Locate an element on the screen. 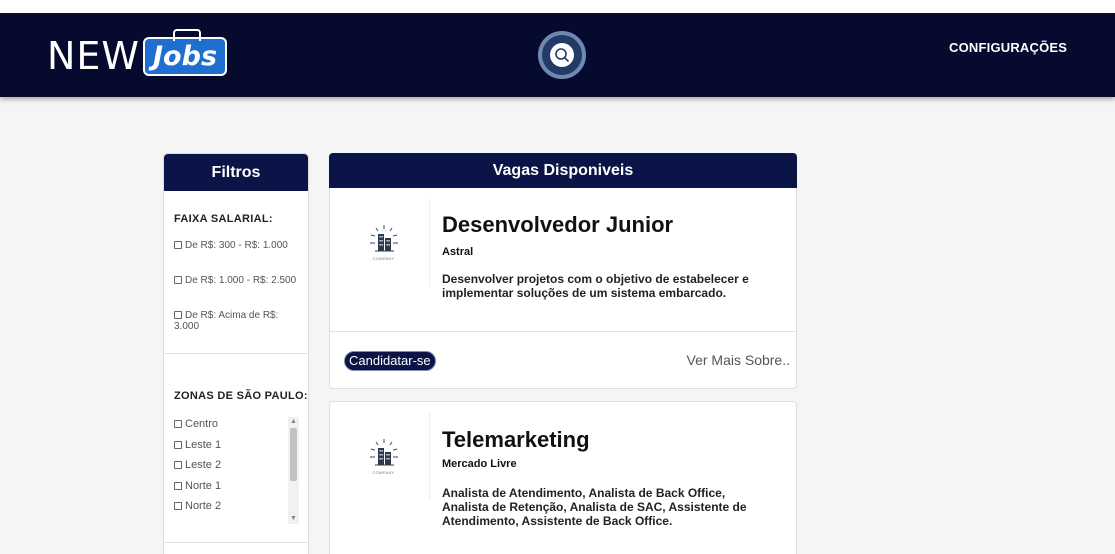  salary-option: De R$: 300 - R$: 1.000 is located at coordinates (236, 245).